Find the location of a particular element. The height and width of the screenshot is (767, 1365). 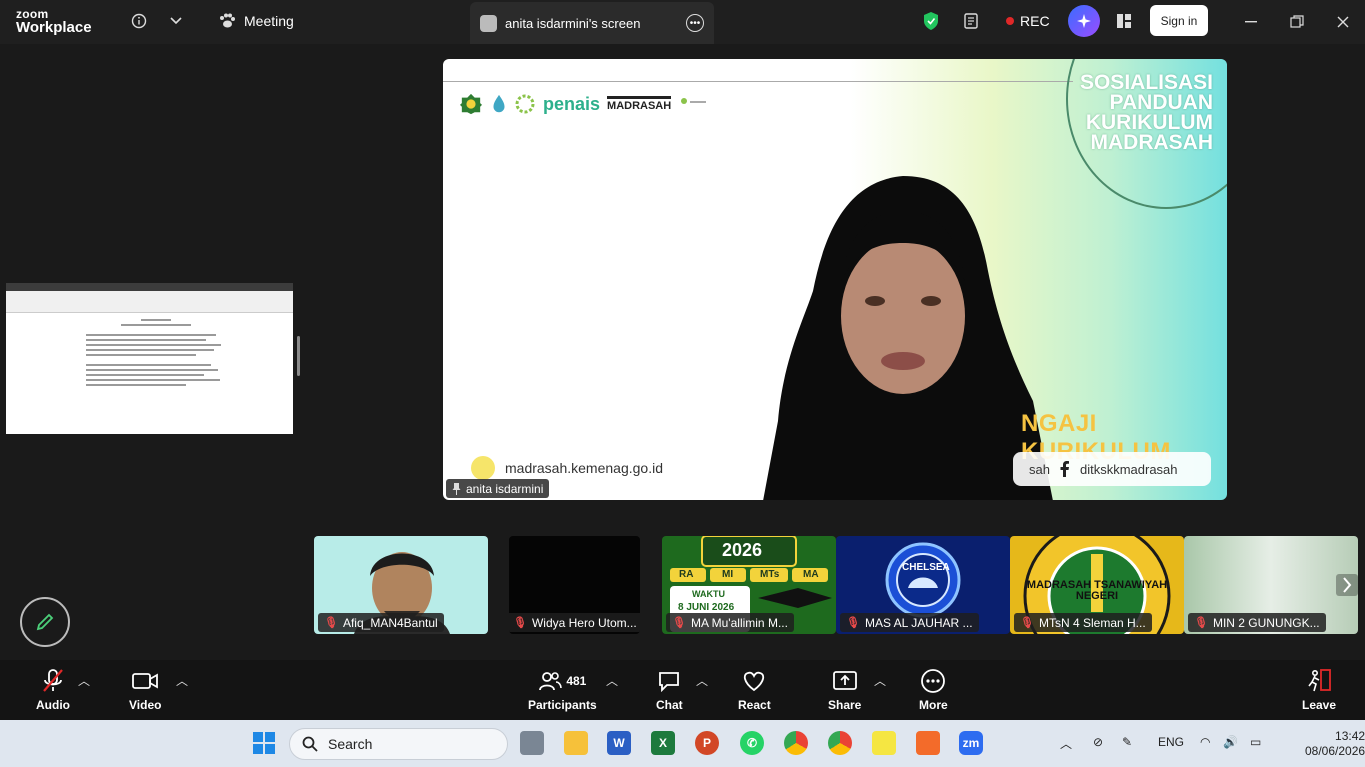

notes-icon is located at coordinates (972, 21).